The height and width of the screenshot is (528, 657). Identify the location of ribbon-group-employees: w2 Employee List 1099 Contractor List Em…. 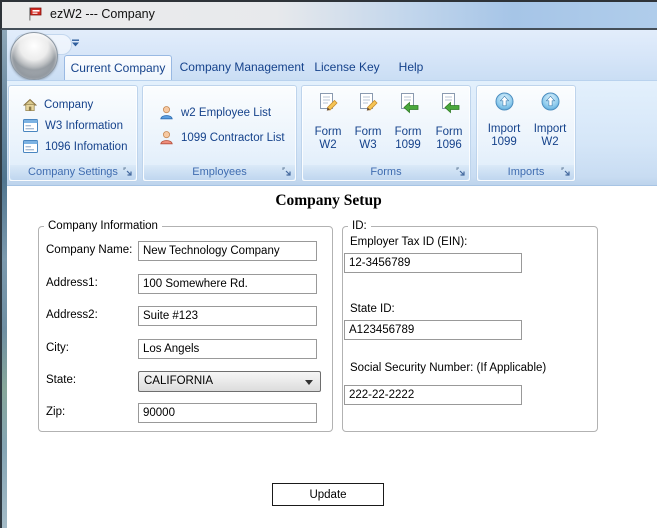
(219, 133).